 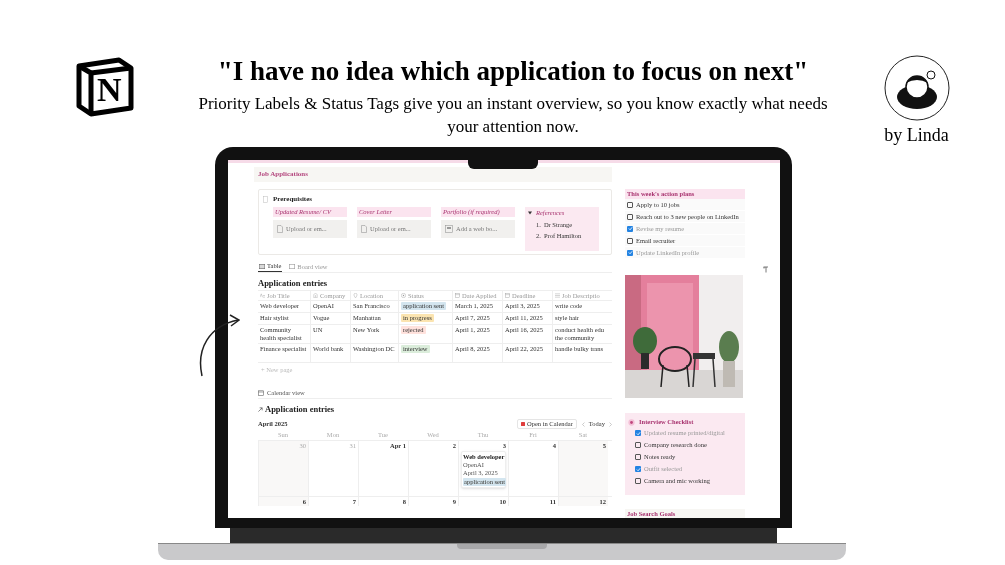 What do you see at coordinates (583, 424) in the screenshot?
I see `chevron-left-icon` at bounding box center [583, 424].